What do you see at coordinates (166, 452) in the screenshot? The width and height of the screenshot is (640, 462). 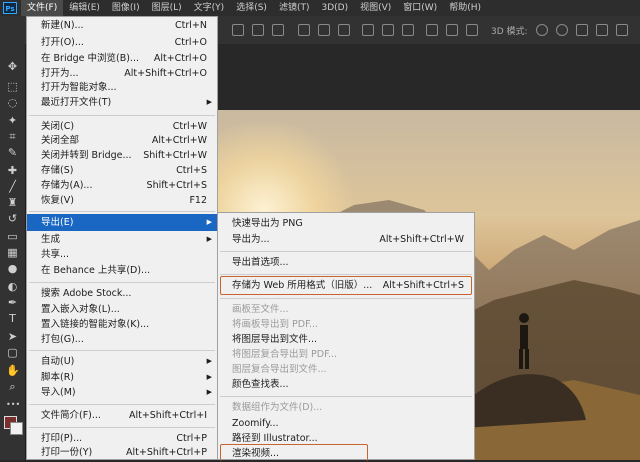 I see `menu-item-shortcut: Alt+Shift+Ctrl+P` at bounding box center [166, 452].